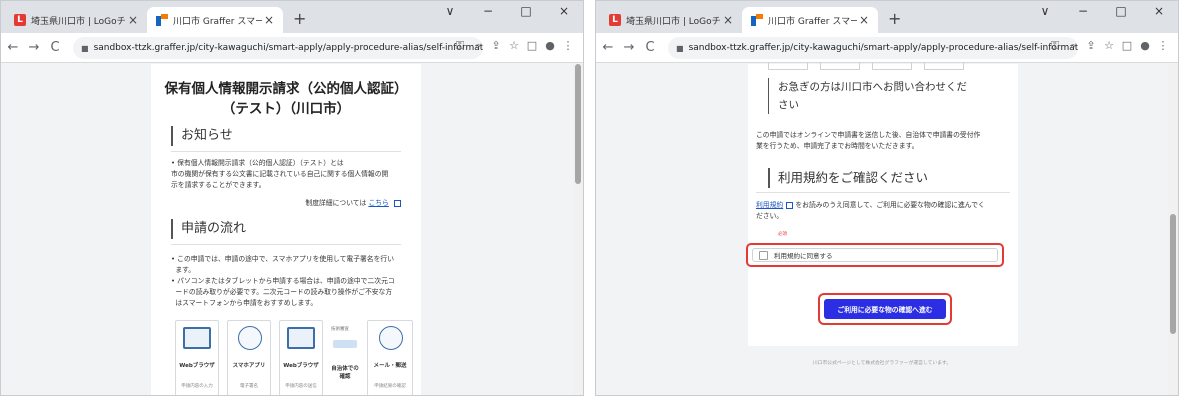 Image resolution: width=1179 pixels, height=396 pixels. Describe the element at coordinates (883, 96) in the screenshot. I see `urgent-contact-note: お急ぎの方は川口市へお問い合わせくだ さい` at that location.